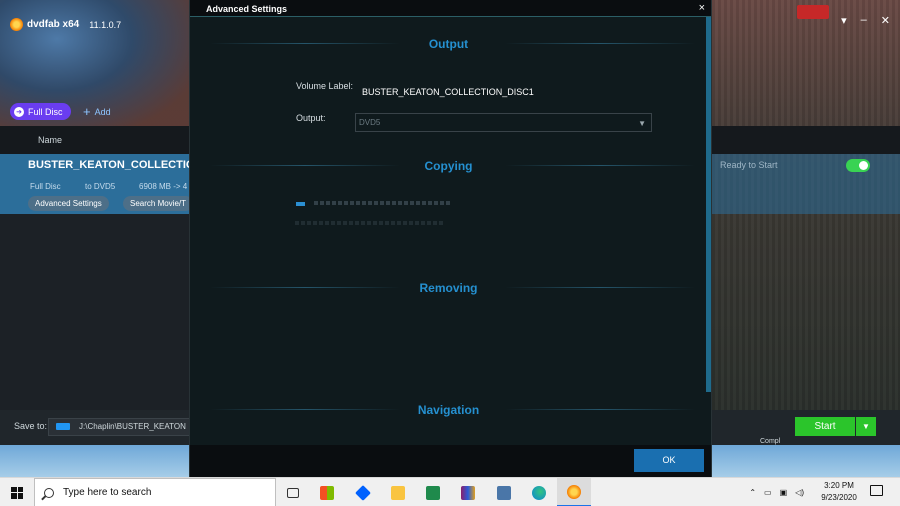 The height and width of the screenshot is (506, 900). What do you see at coordinates (31, 426) in the screenshot?
I see `save-to-label: Save to:` at bounding box center [31, 426].